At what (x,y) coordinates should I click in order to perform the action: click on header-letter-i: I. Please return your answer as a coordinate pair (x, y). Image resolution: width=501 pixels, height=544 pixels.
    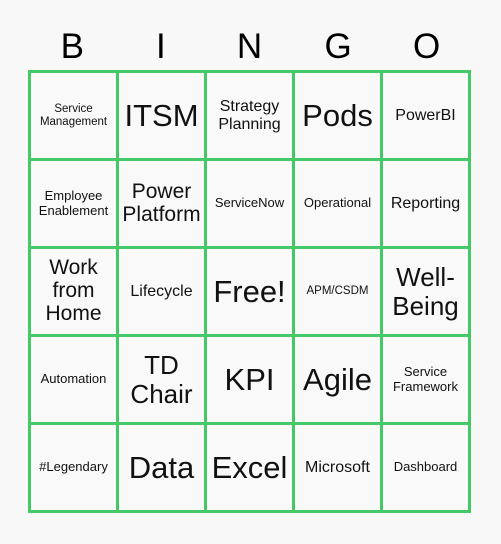
    Looking at the image, I should click on (161, 46).